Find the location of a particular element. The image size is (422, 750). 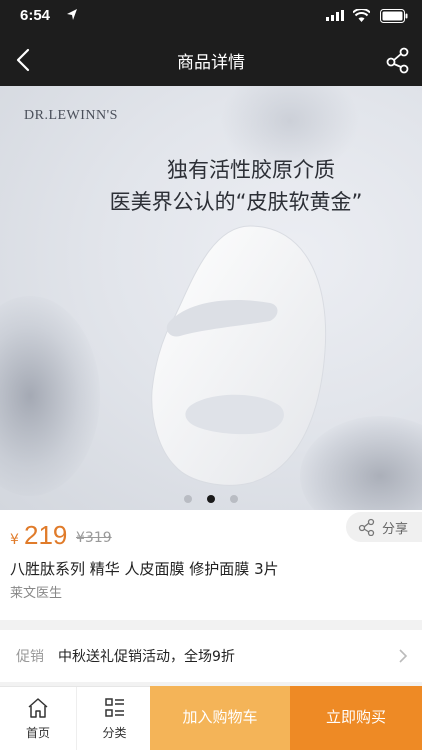

promotion-text: 中秋送礼促销活动，全场9折 is located at coordinates (146, 657).